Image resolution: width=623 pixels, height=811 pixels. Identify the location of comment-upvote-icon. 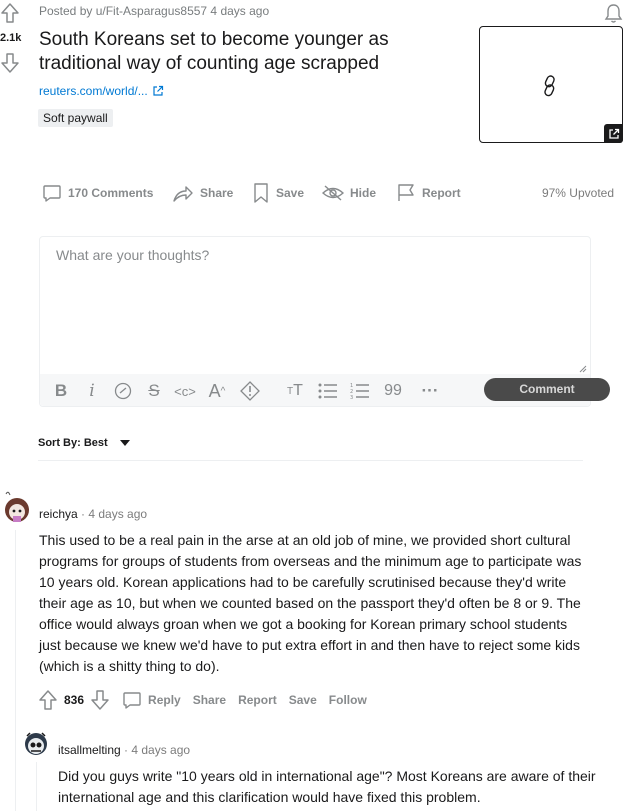
(48, 700).